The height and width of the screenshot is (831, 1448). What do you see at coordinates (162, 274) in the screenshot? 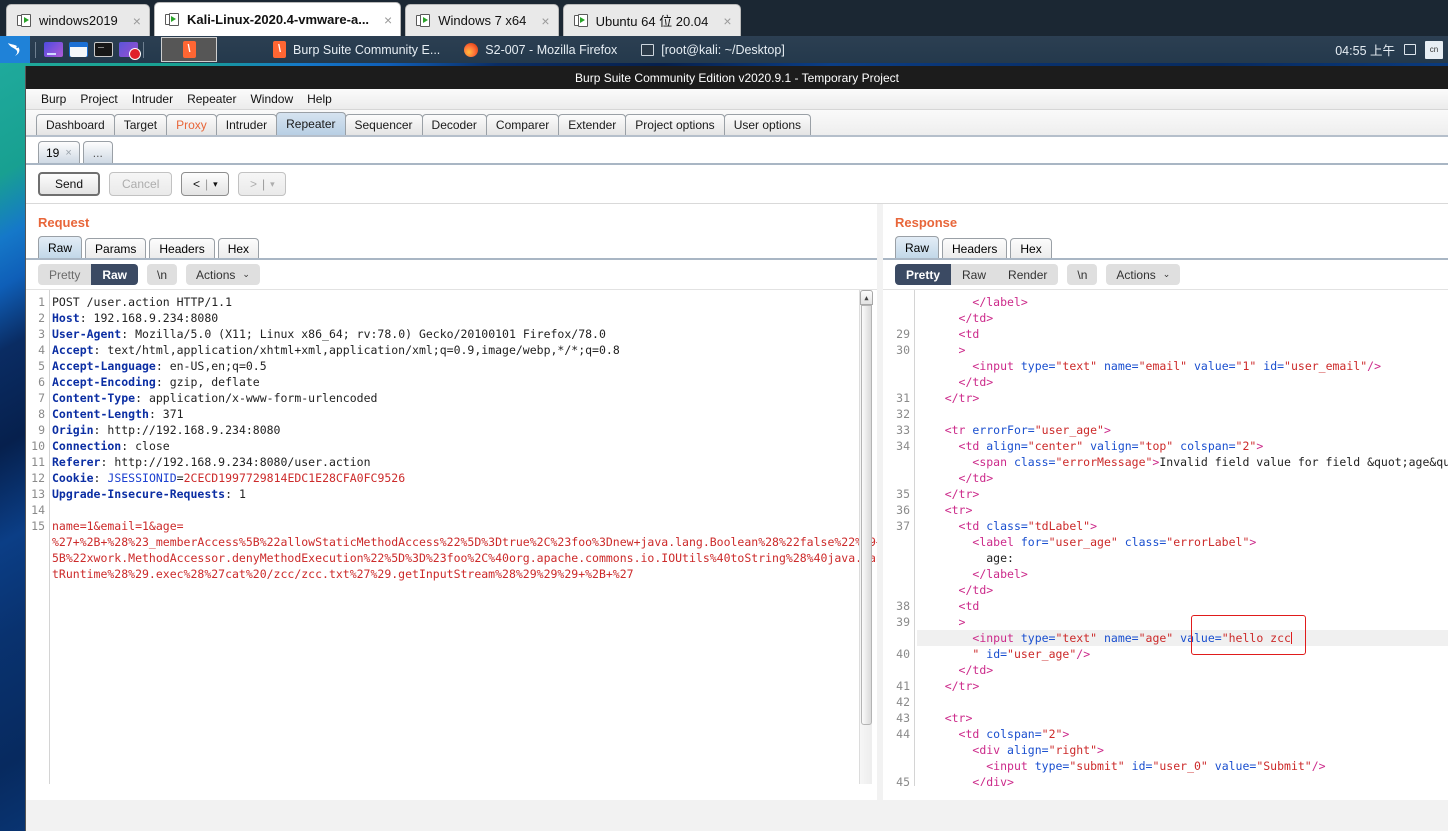
I see `request-newline-toggle: \n` at bounding box center [162, 274].